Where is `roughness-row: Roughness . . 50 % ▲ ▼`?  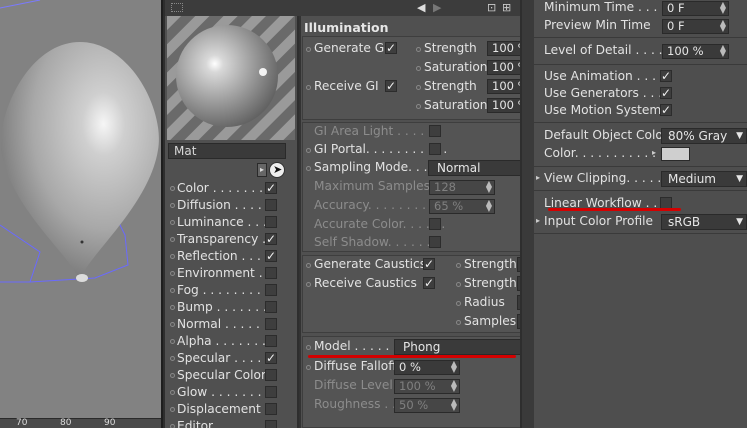
roughness-row: Roughness . . 50 % ▲ ▼ is located at coordinates (411, 405).